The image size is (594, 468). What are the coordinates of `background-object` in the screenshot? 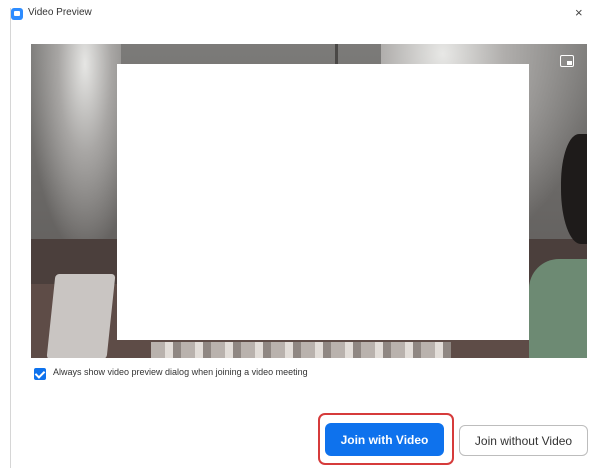 It's located at (81, 316).